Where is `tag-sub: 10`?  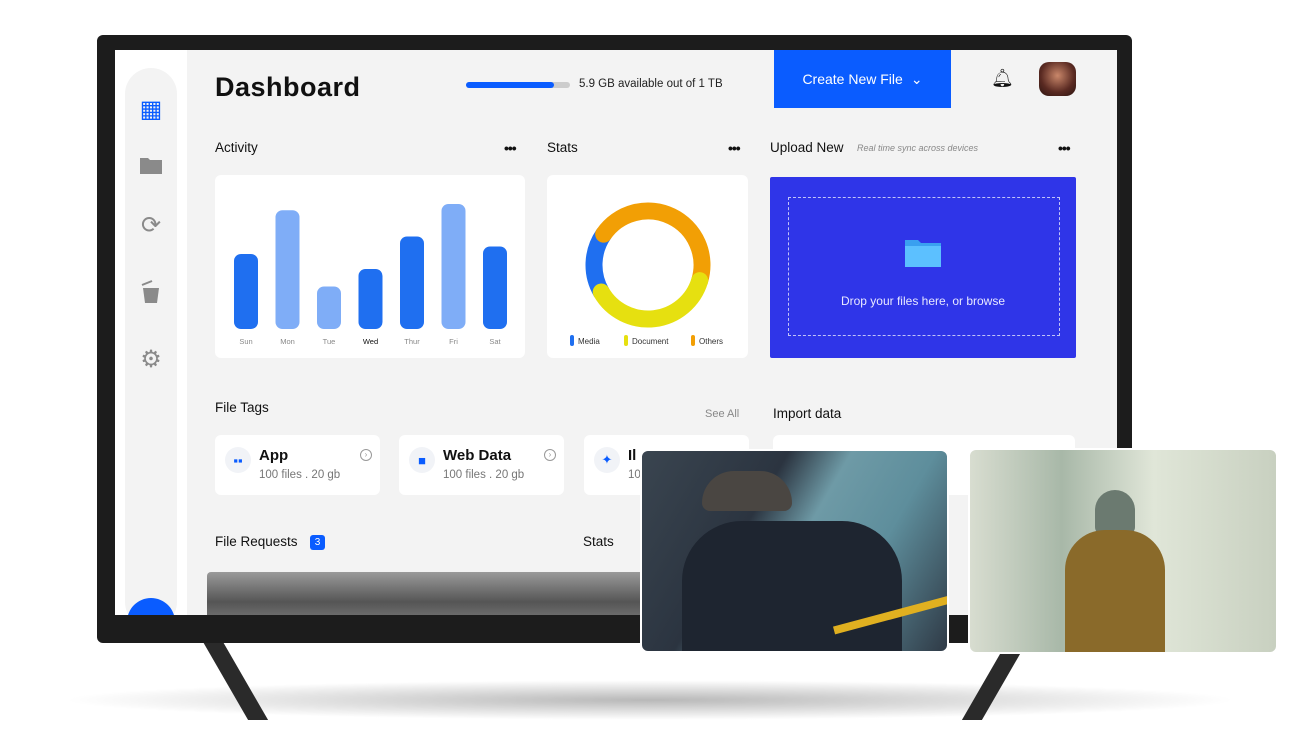 tag-sub: 10 is located at coordinates (634, 475).